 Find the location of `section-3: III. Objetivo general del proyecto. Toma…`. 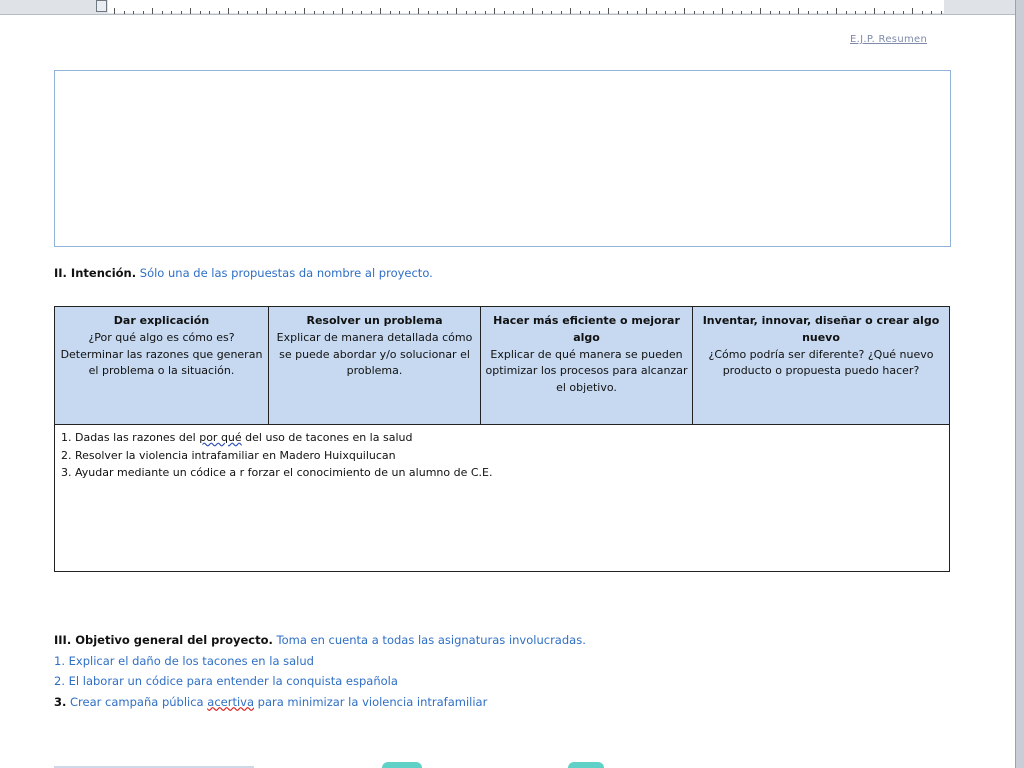

section-3: III. Objetivo general del proyecto. Toma… is located at coordinates (320, 671).